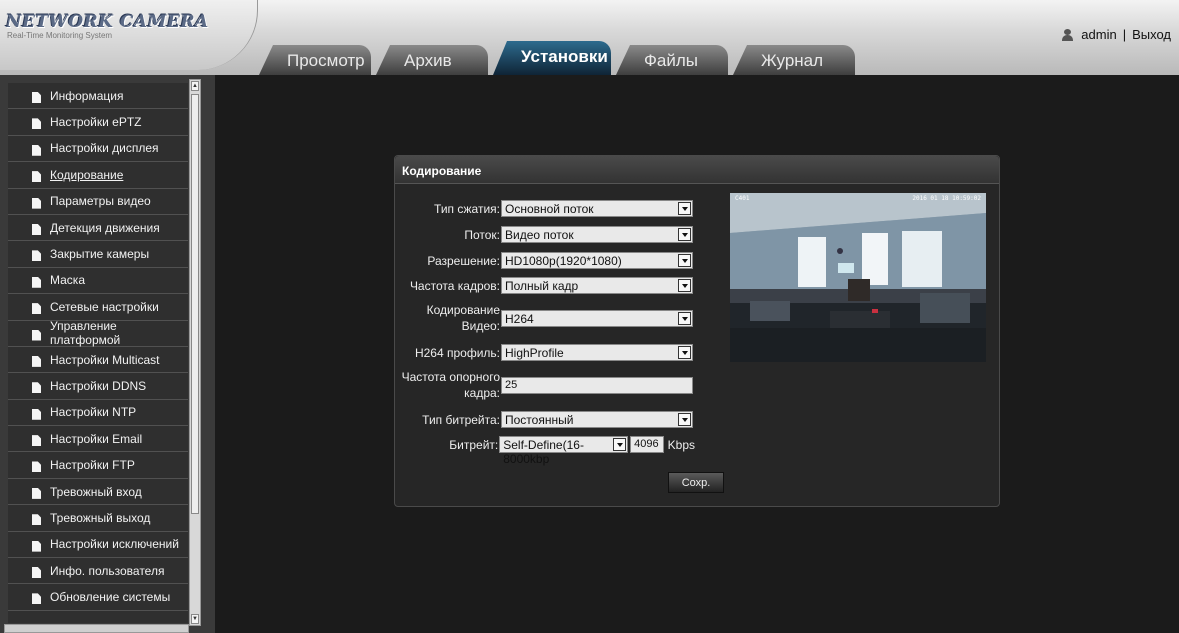 This screenshot has width=1179, height=633. What do you see at coordinates (597, 234) in the screenshot?
I see `stream-select: Видео поток` at bounding box center [597, 234].